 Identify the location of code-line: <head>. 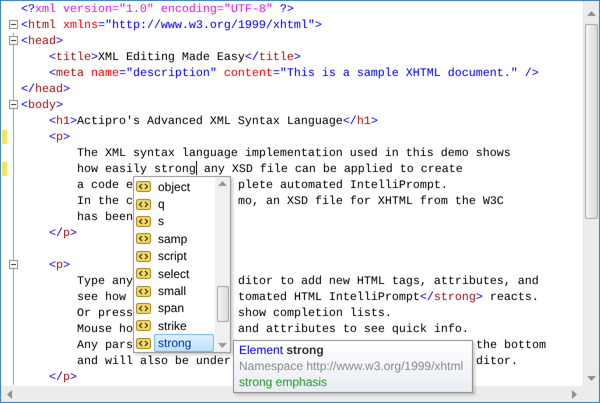
(42, 41).